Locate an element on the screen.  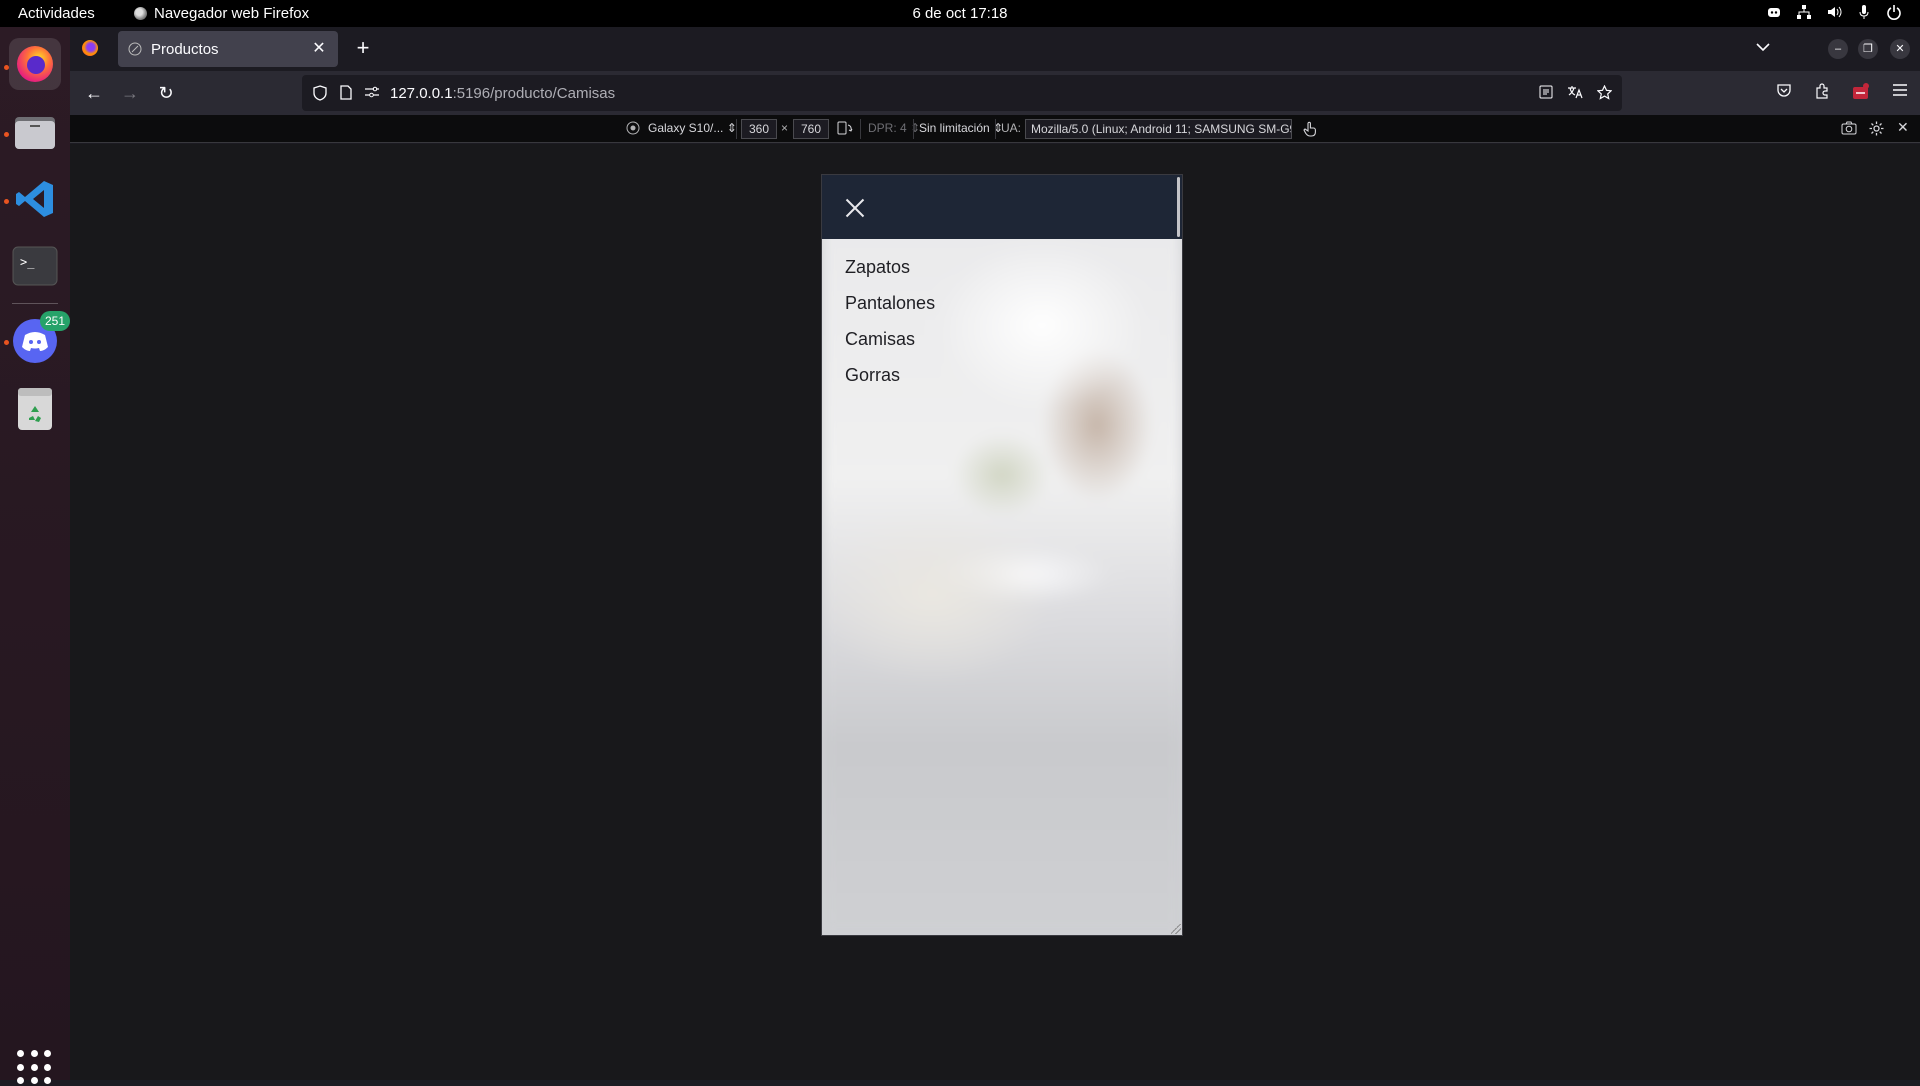
tab-productos: Productos ✕ is located at coordinates (228, 49).